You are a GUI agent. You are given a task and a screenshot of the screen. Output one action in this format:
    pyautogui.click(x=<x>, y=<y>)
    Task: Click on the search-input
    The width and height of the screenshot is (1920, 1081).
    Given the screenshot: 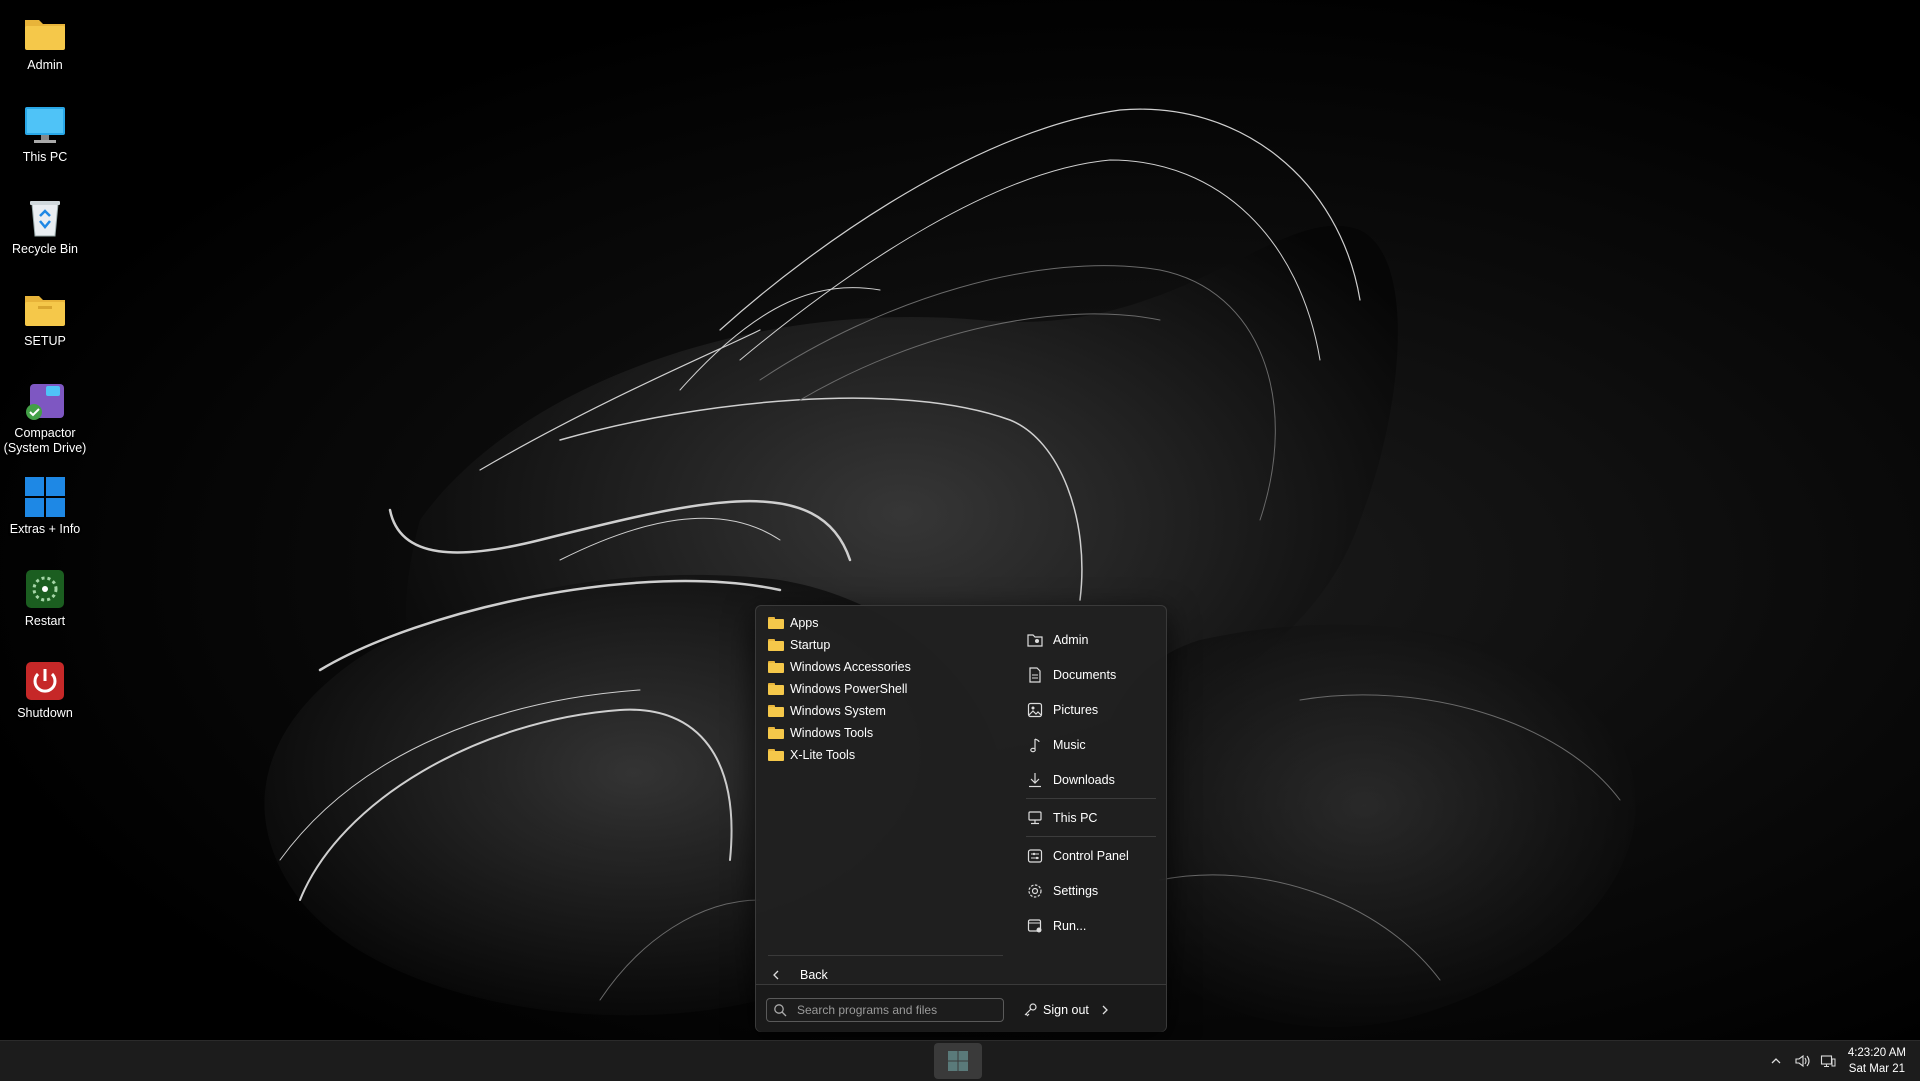 What is the action you would take?
    pyautogui.click(x=892, y=1010)
    